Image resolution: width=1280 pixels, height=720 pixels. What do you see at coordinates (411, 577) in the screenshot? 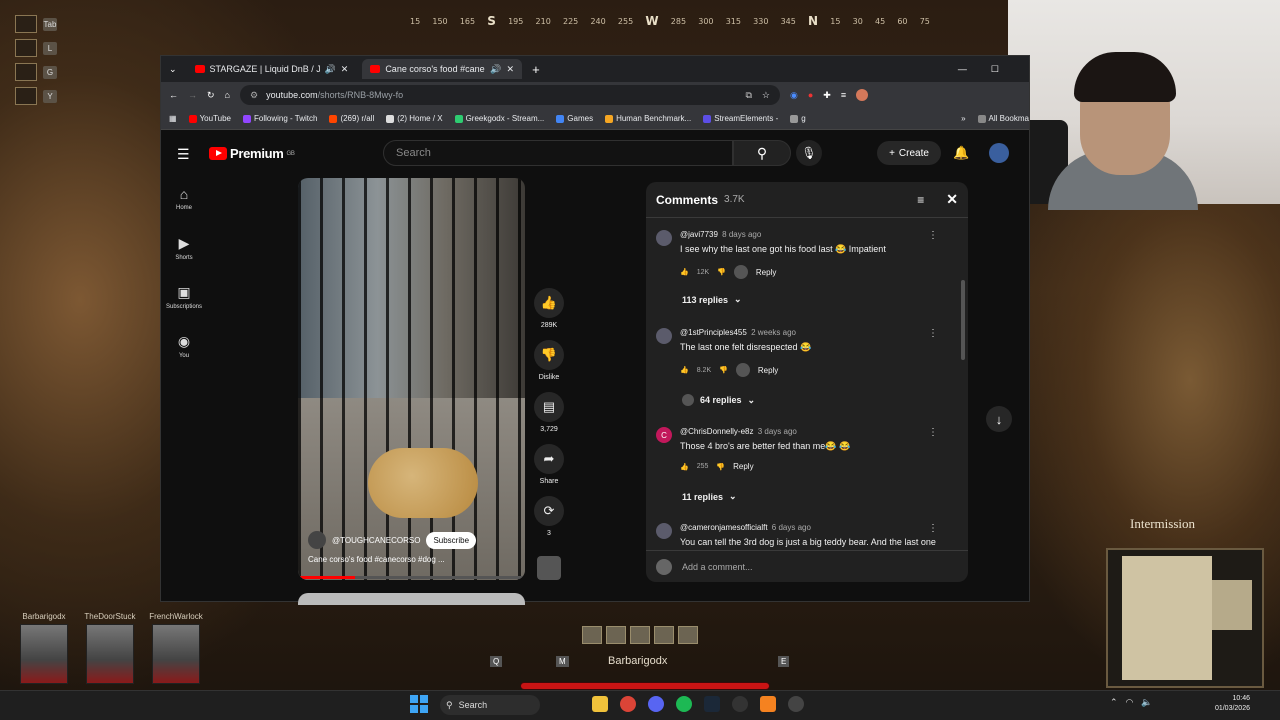
I see `video-progress-bar` at bounding box center [411, 577].